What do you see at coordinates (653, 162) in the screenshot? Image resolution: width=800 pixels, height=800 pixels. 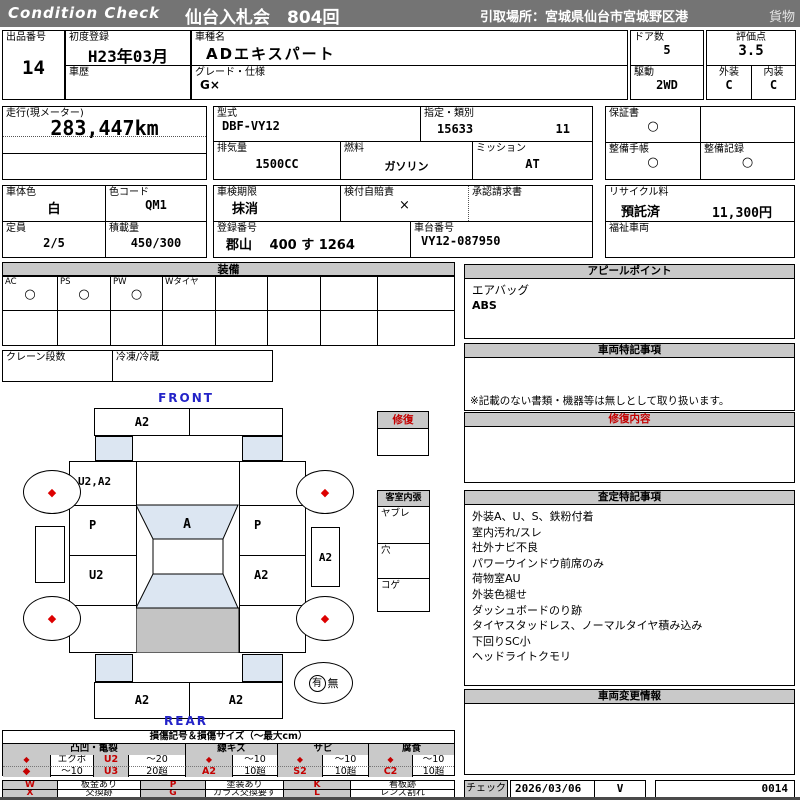 I see `service-book-mark: ○` at bounding box center [653, 162].